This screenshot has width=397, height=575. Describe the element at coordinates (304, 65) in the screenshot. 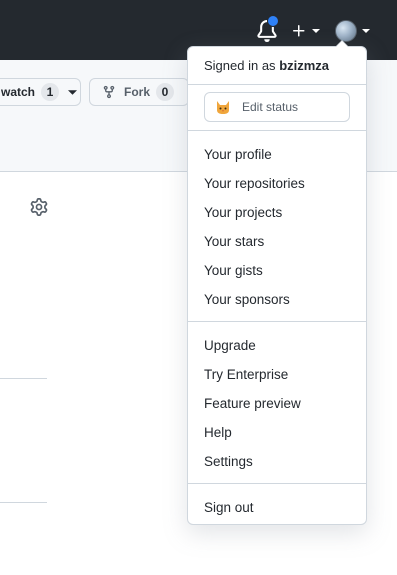

I see `username: bzizmza` at that location.